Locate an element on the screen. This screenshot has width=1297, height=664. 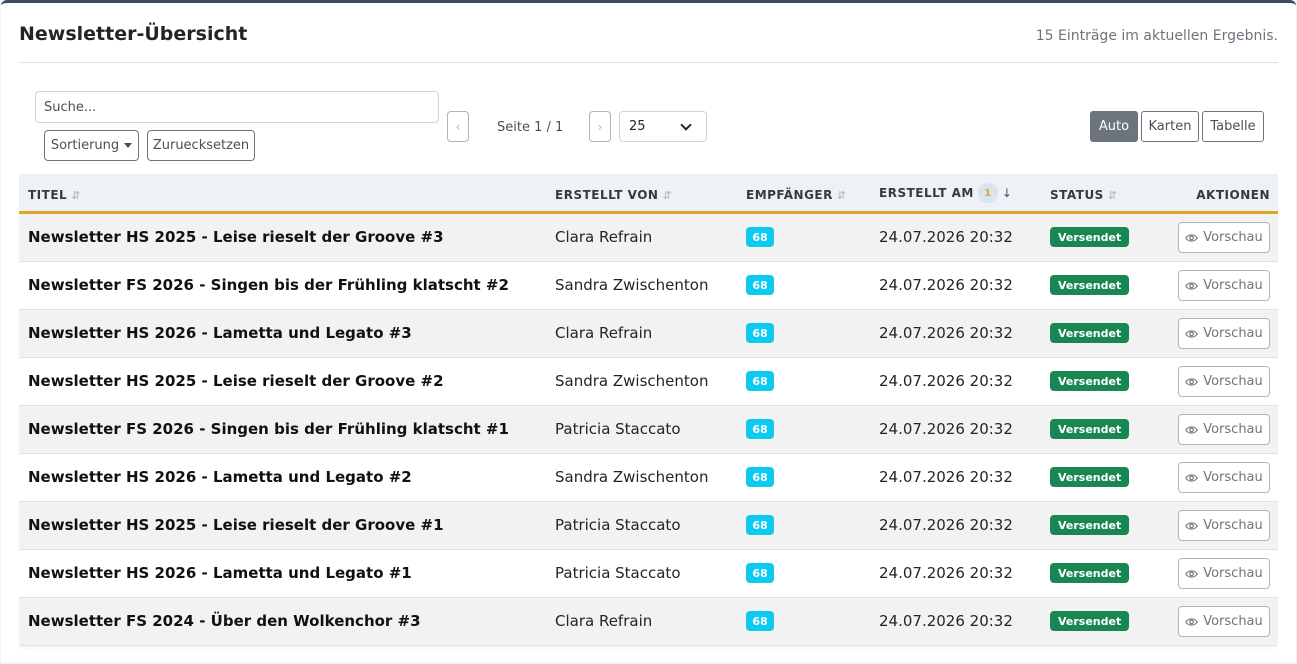
page-title: Newsletter-Übersicht is located at coordinates (133, 34).